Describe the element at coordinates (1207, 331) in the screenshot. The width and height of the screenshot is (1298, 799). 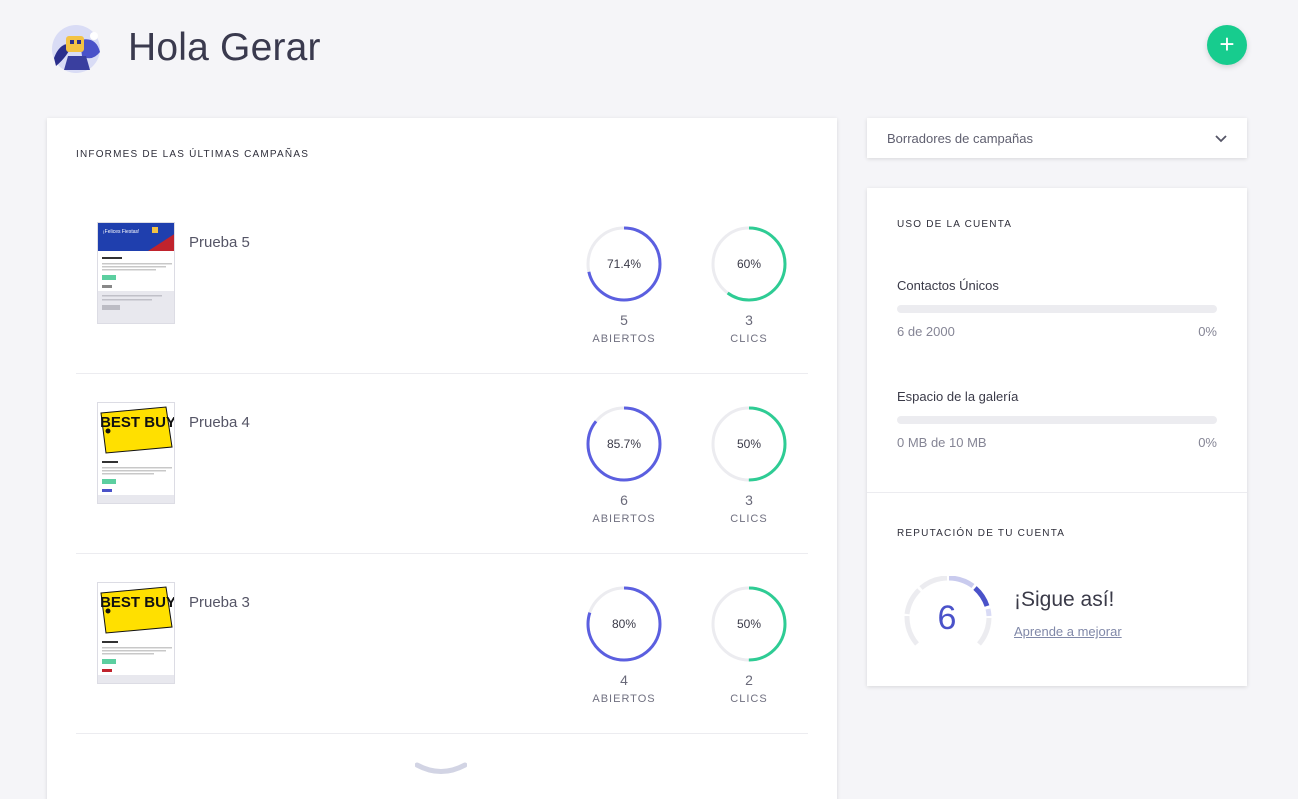
I see `unique-contacts-percent: 0%` at that location.